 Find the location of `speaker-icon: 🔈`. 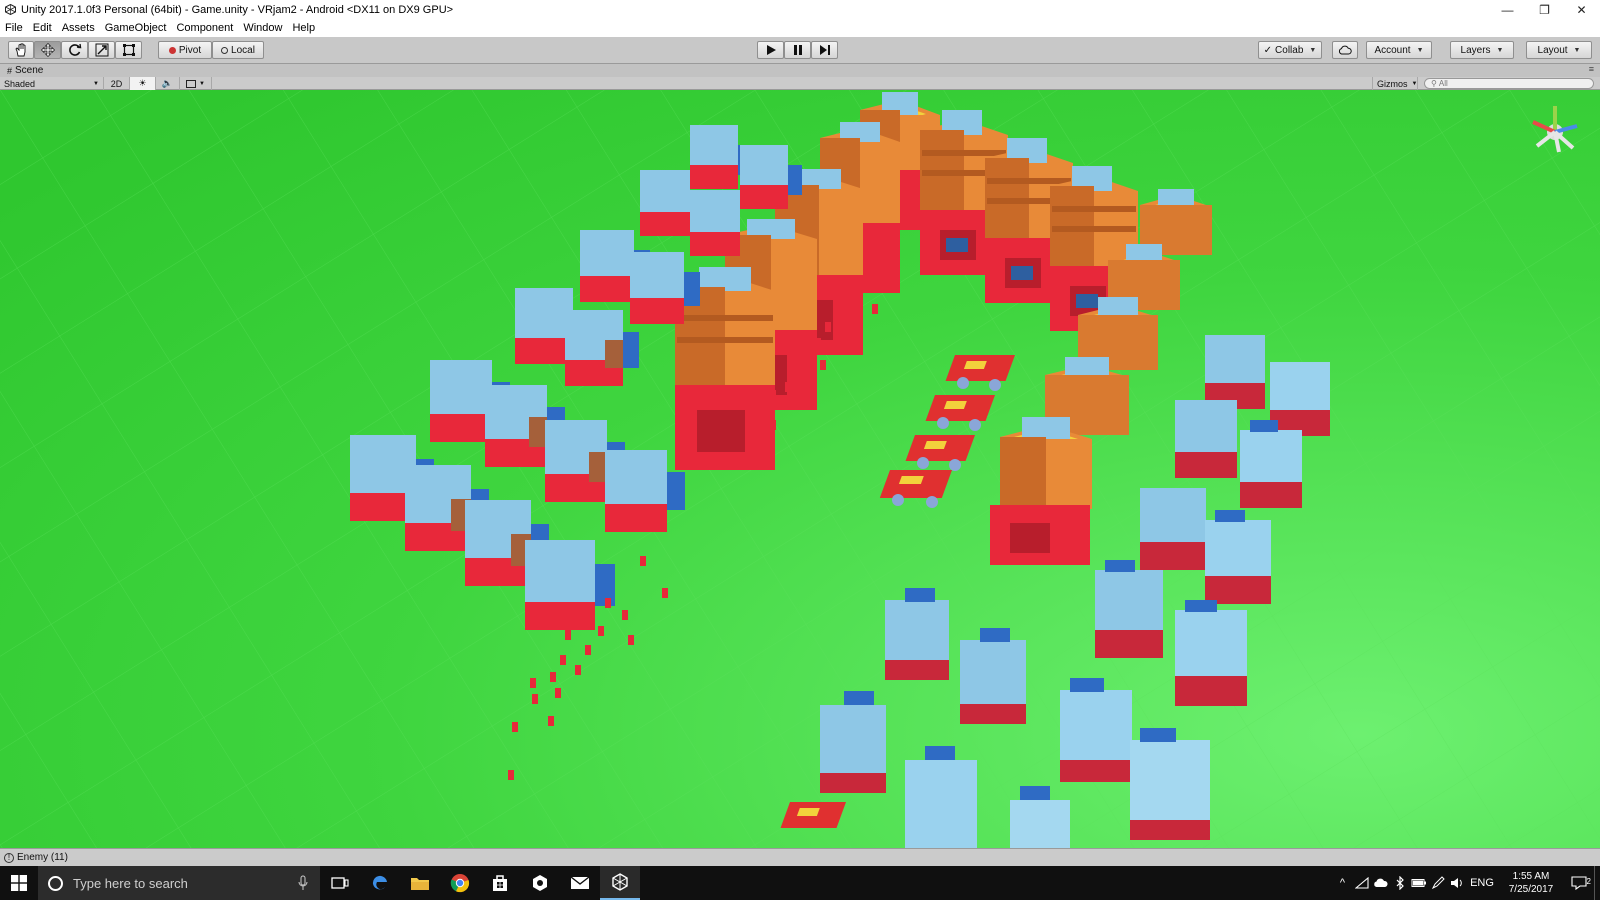

speaker-icon: 🔈 is located at coordinates (167, 83).